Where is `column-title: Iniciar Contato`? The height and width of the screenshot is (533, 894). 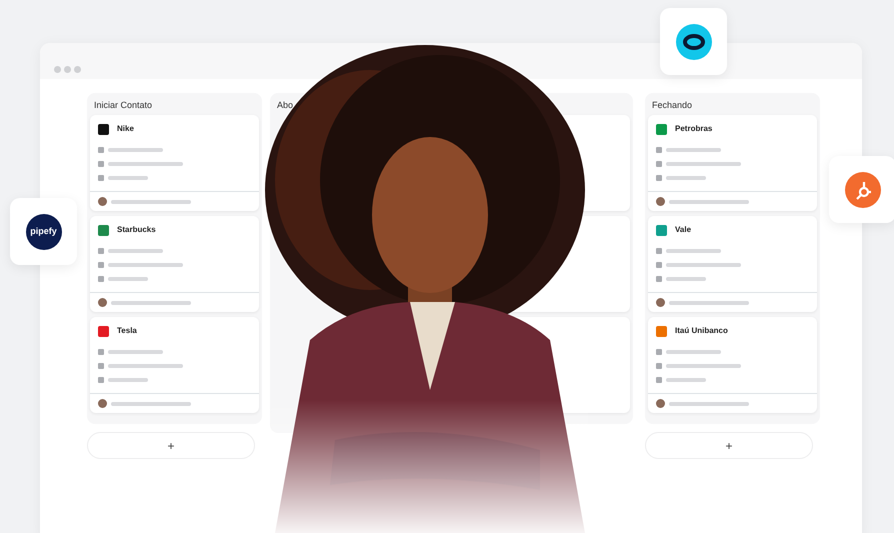
column-title: Iniciar Contato is located at coordinates (123, 105).